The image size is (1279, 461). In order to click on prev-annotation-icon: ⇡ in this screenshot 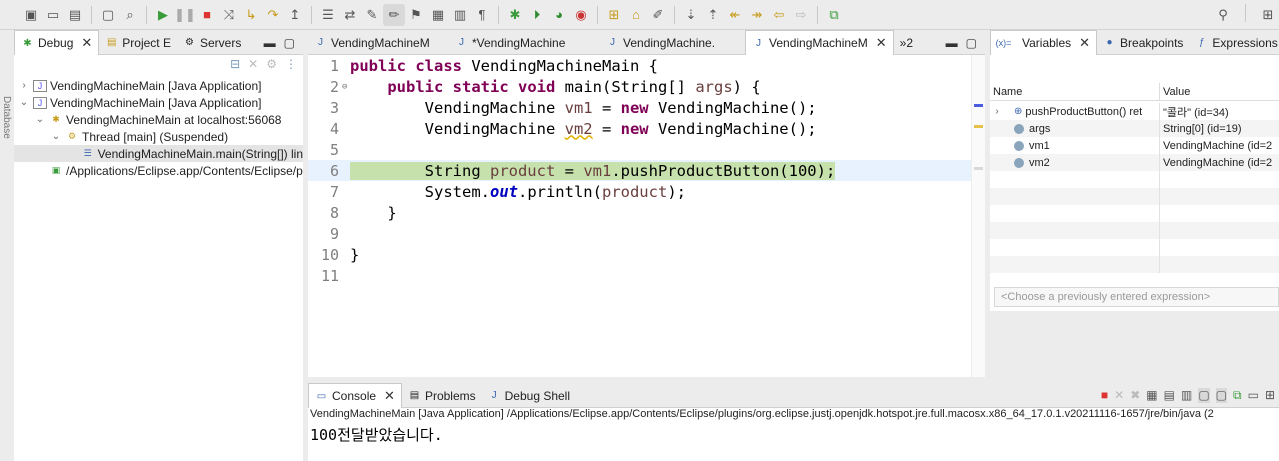, I will do `click(713, 15)`.